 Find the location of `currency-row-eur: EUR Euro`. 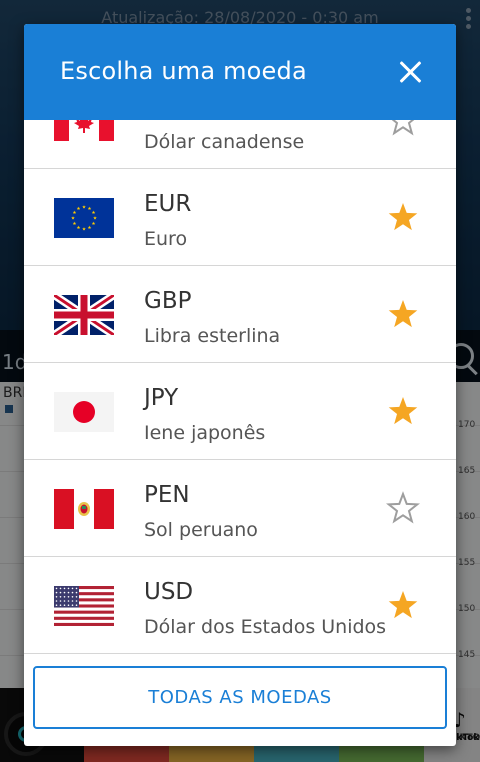

currency-row-eur: EUR Euro is located at coordinates (240, 217).